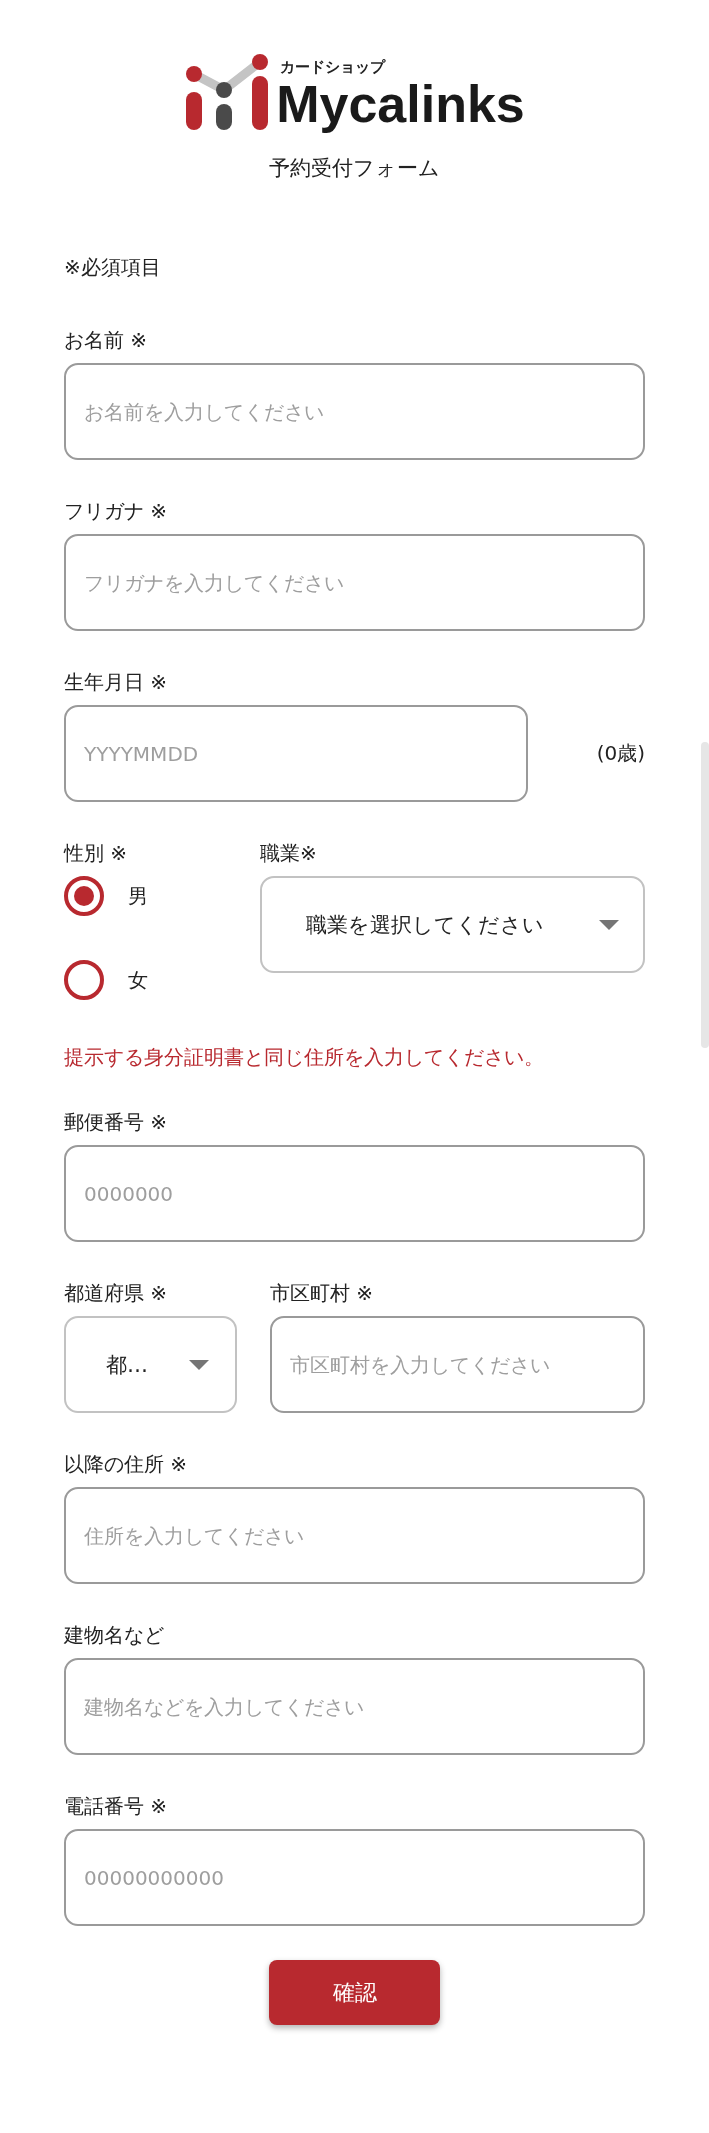  Describe the element at coordinates (296, 753) in the screenshot. I see `input-field: YYYYMMDD` at that location.